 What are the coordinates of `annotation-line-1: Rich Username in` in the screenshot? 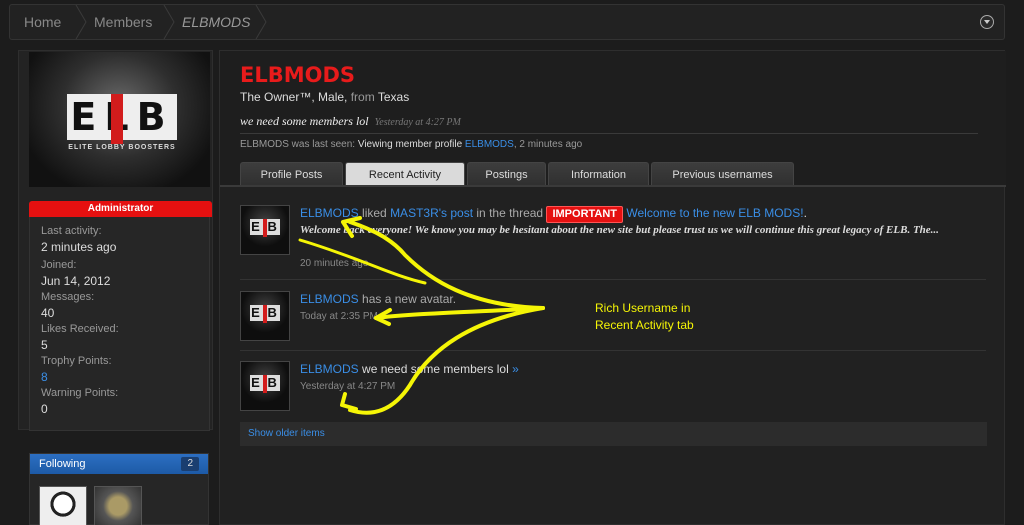 It's located at (643, 308).